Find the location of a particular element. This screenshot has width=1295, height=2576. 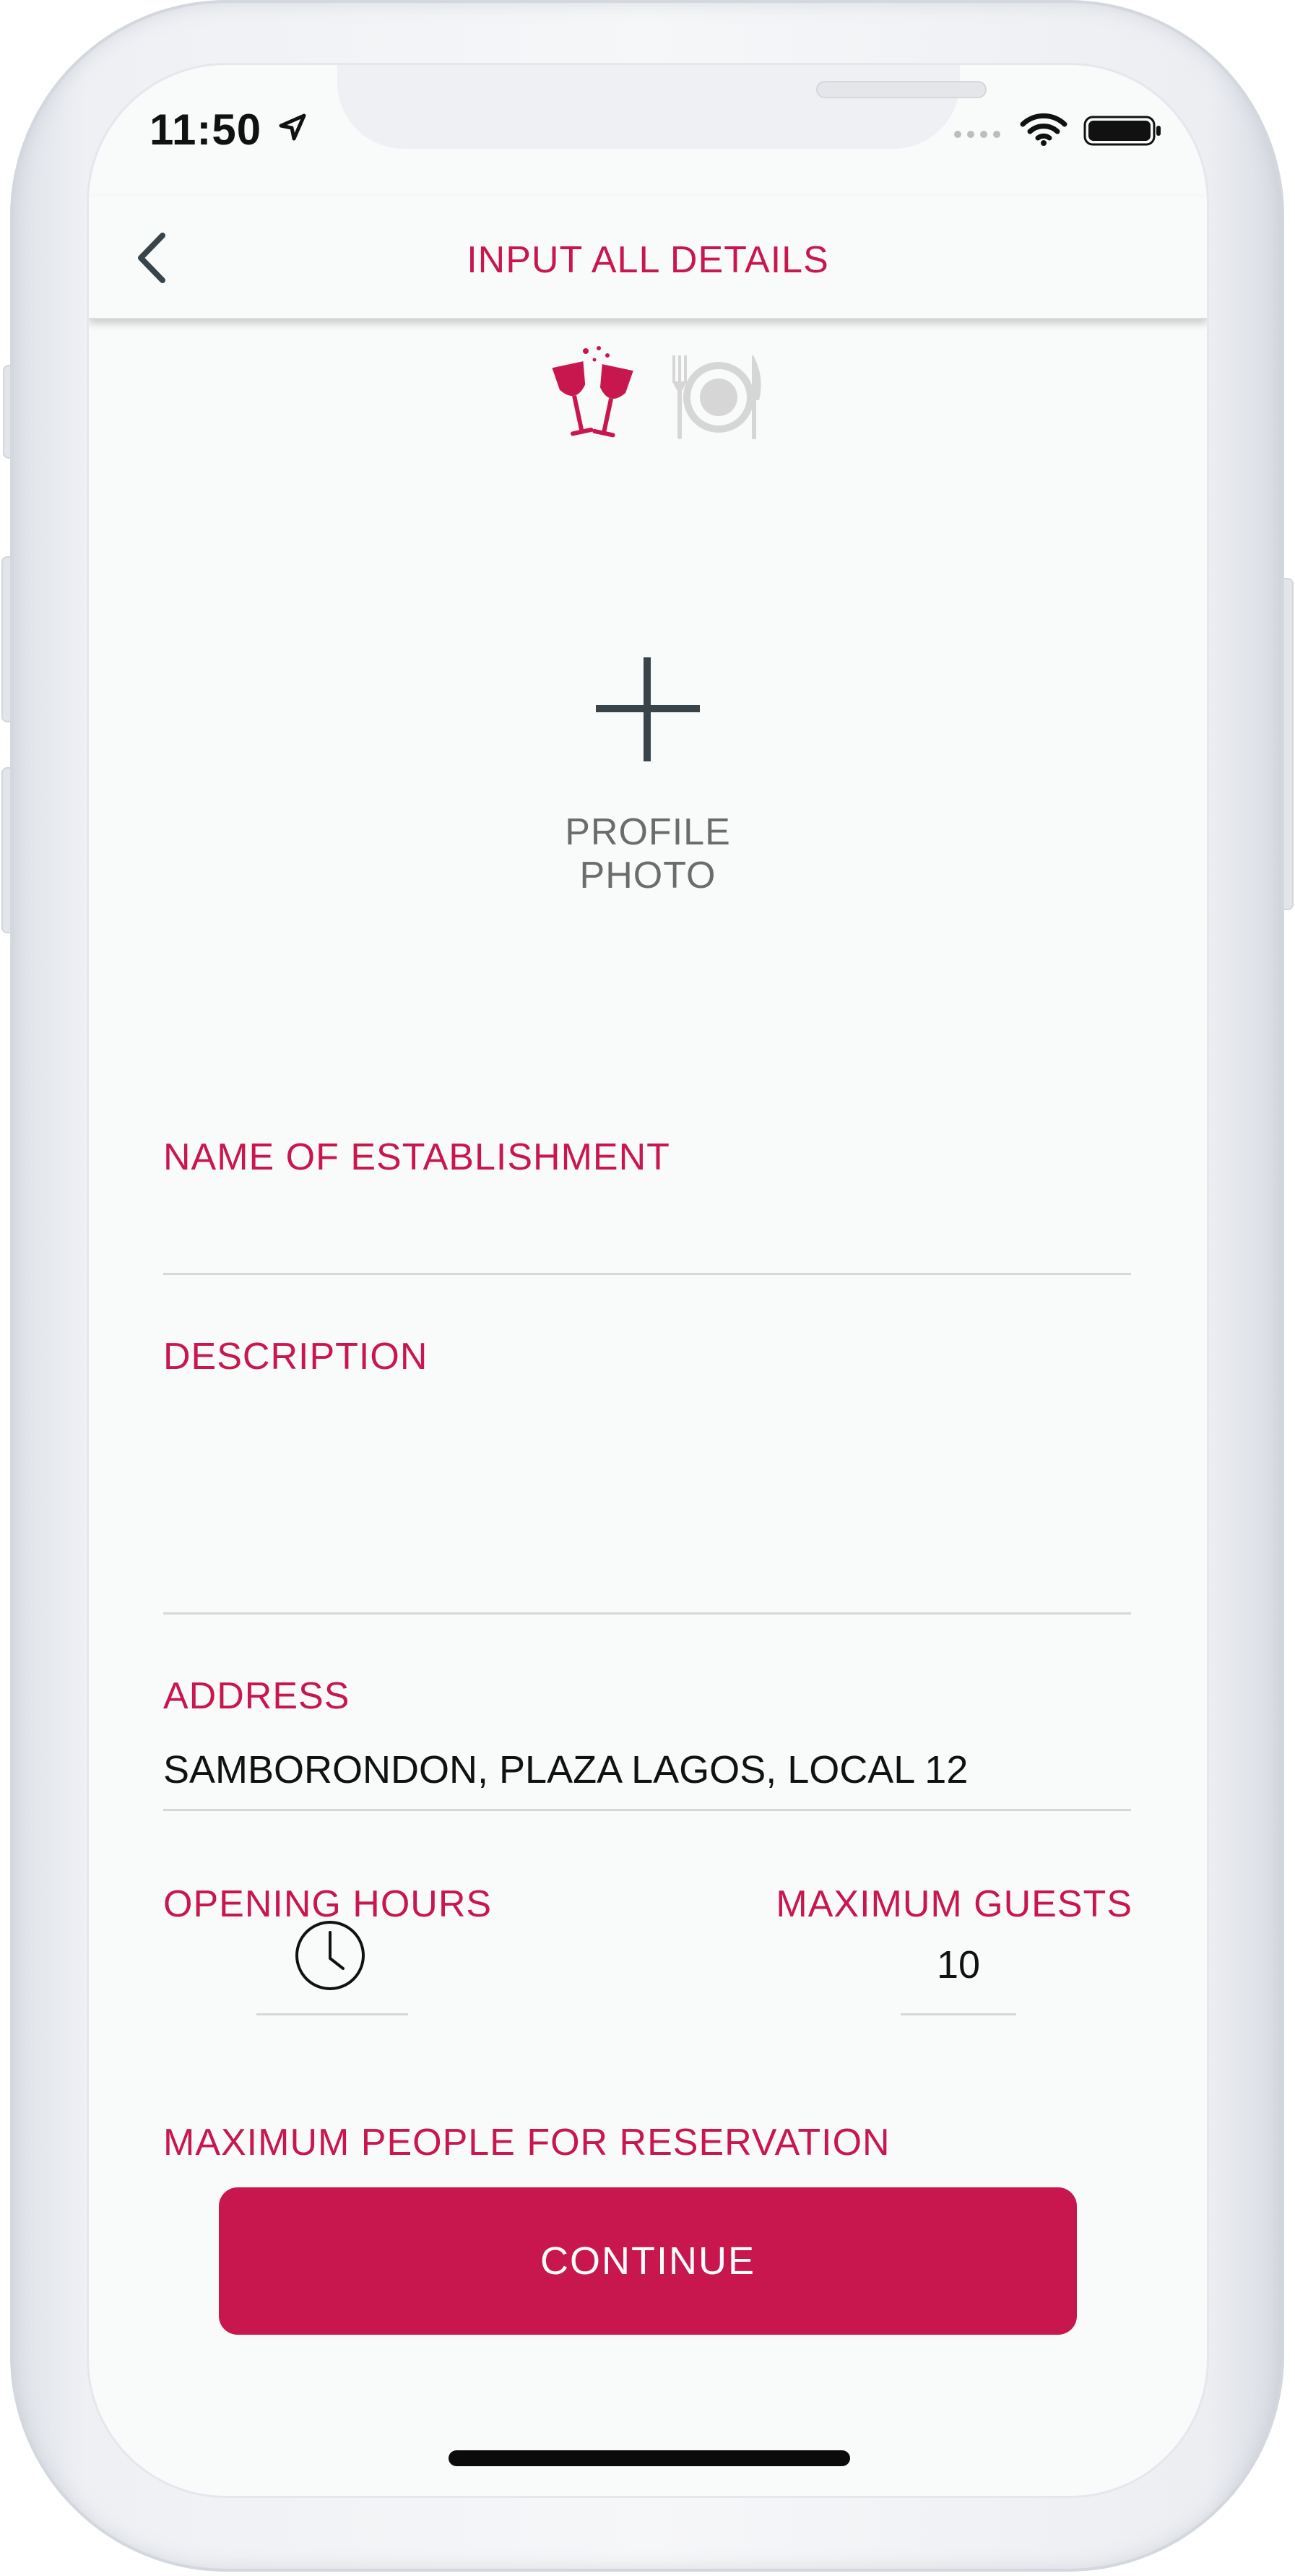

address-input is located at coordinates (647, 1770).